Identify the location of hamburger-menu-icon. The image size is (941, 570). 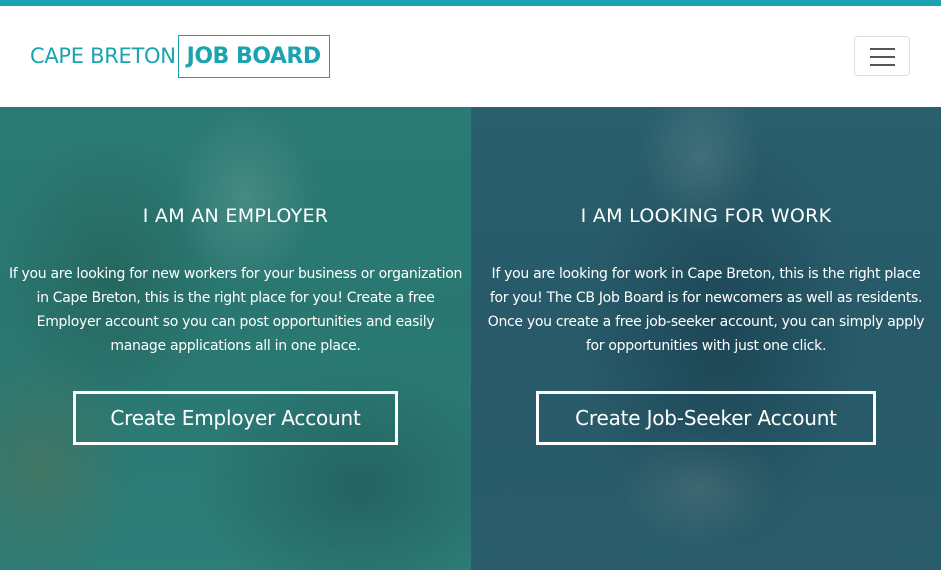
(882, 49).